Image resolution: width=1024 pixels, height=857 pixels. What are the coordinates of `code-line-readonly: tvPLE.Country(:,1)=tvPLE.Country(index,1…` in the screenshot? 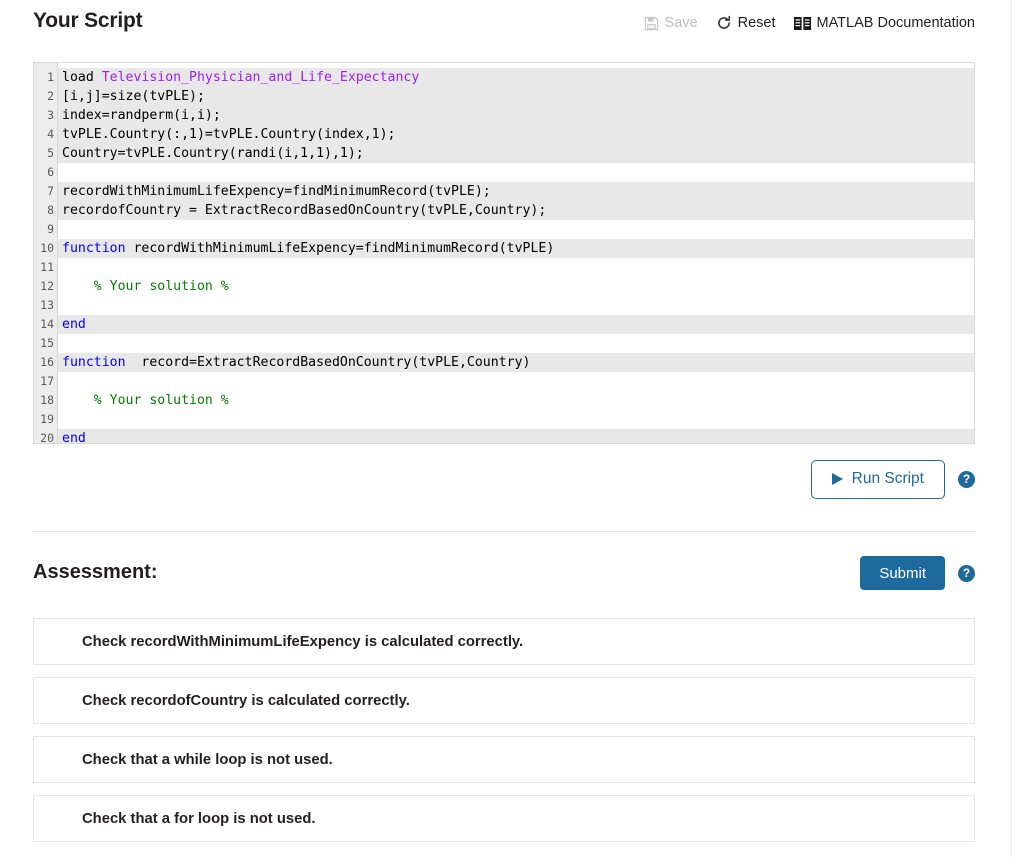 It's located at (516, 134).